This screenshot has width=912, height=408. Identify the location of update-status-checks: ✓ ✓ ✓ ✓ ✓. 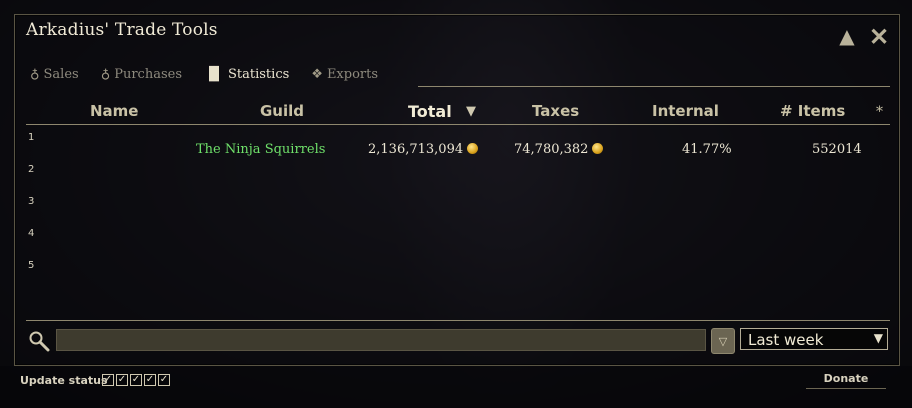
(136, 380).